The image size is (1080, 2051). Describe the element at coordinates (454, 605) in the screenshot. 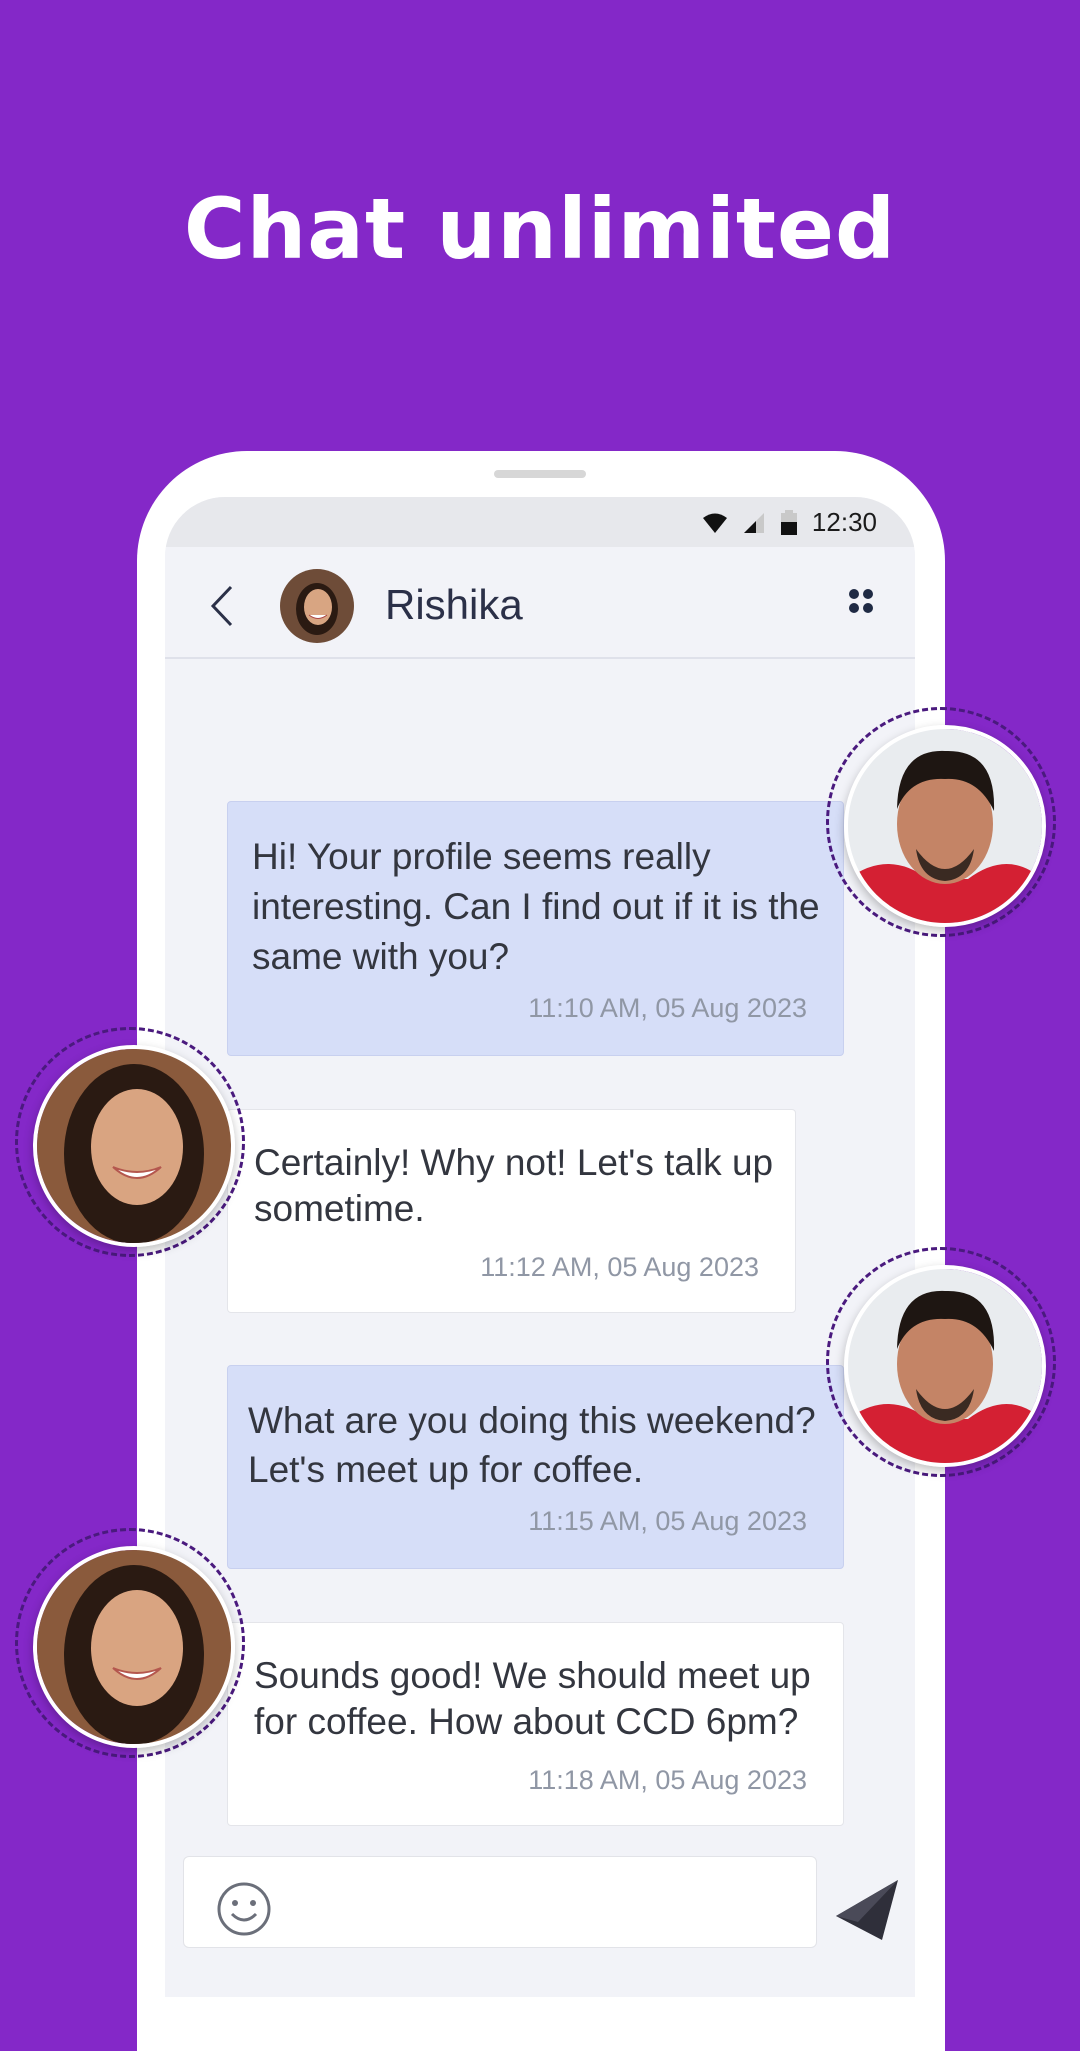

I see `contact-name: Rishika` at that location.